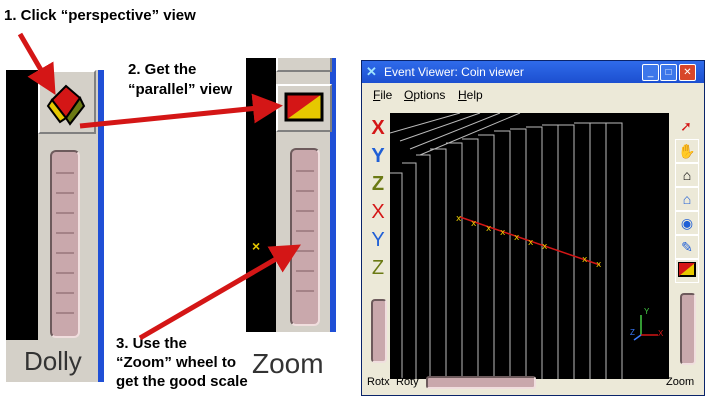 The image size is (710, 404). I want to click on arrow-step1, so click(36, 63).